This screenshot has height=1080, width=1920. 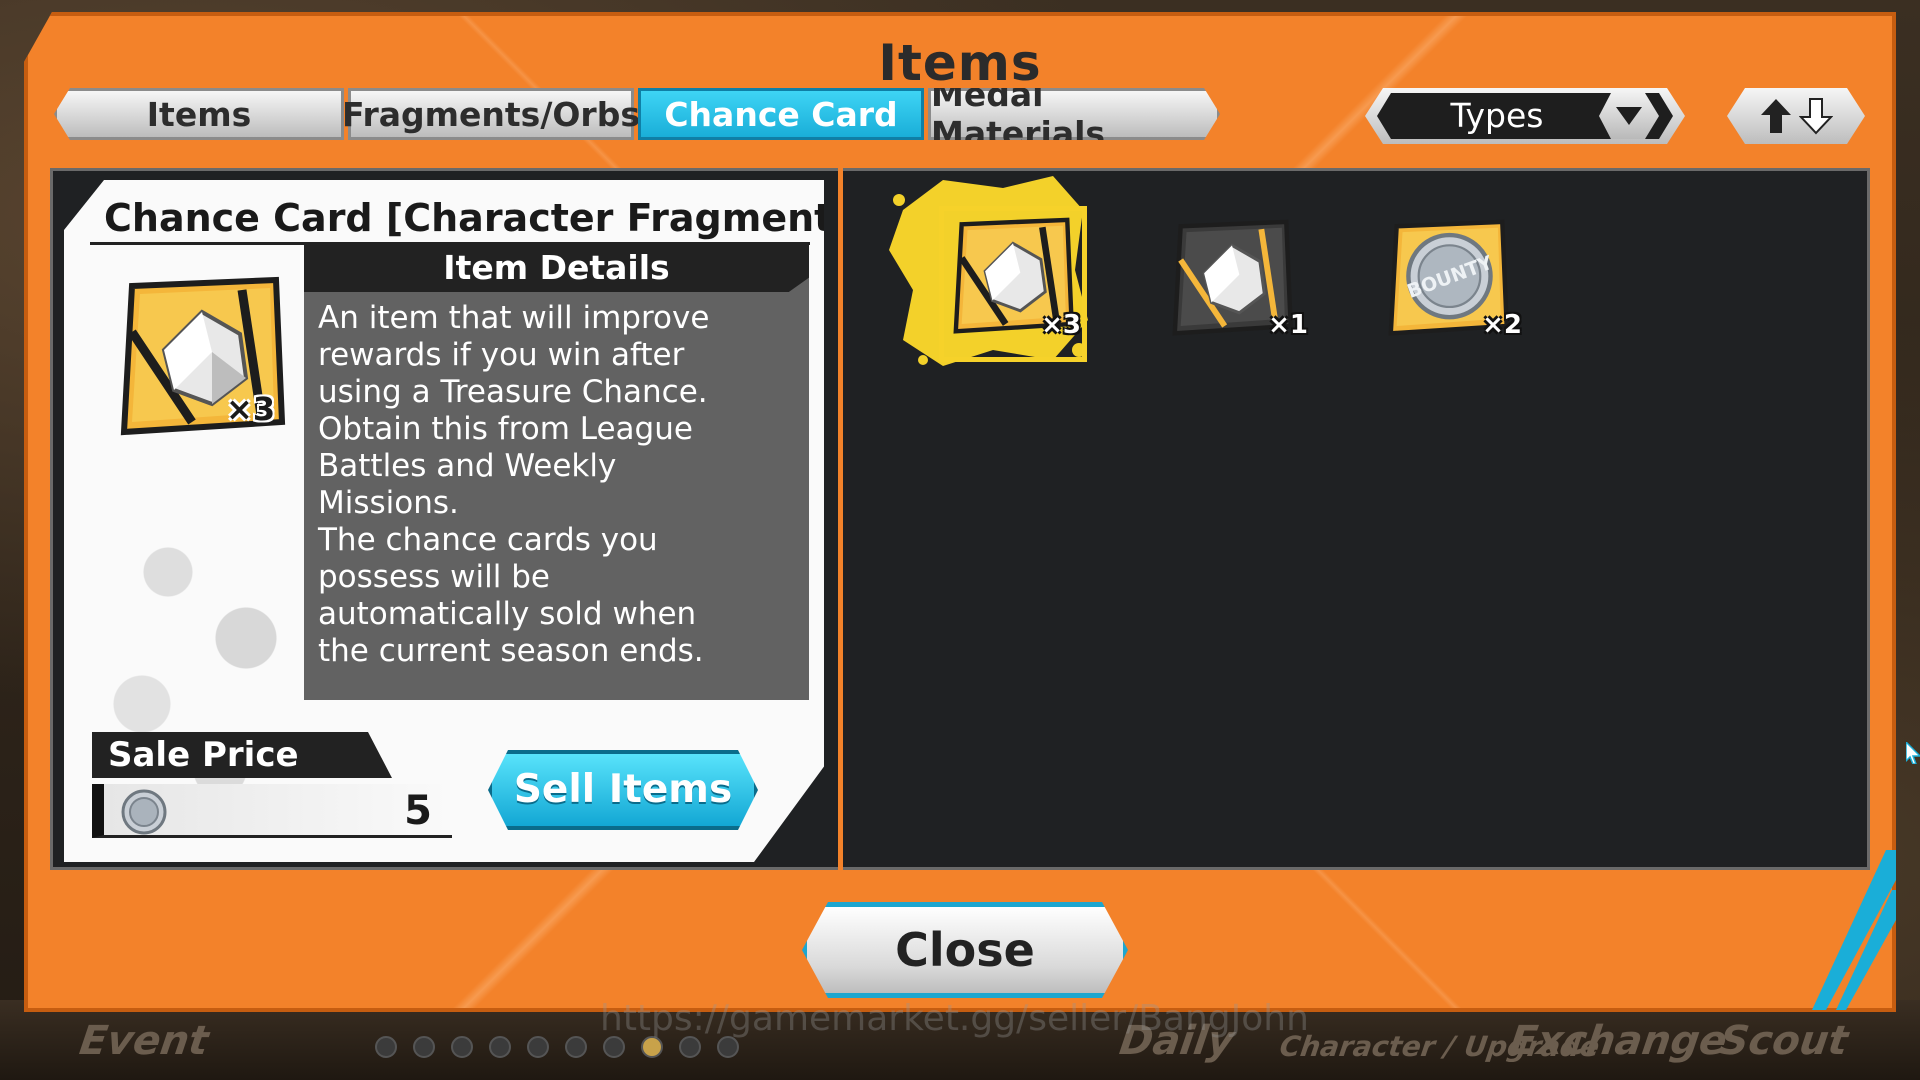 What do you see at coordinates (199, 114) in the screenshot?
I see `tab-items: Items` at bounding box center [199, 114].